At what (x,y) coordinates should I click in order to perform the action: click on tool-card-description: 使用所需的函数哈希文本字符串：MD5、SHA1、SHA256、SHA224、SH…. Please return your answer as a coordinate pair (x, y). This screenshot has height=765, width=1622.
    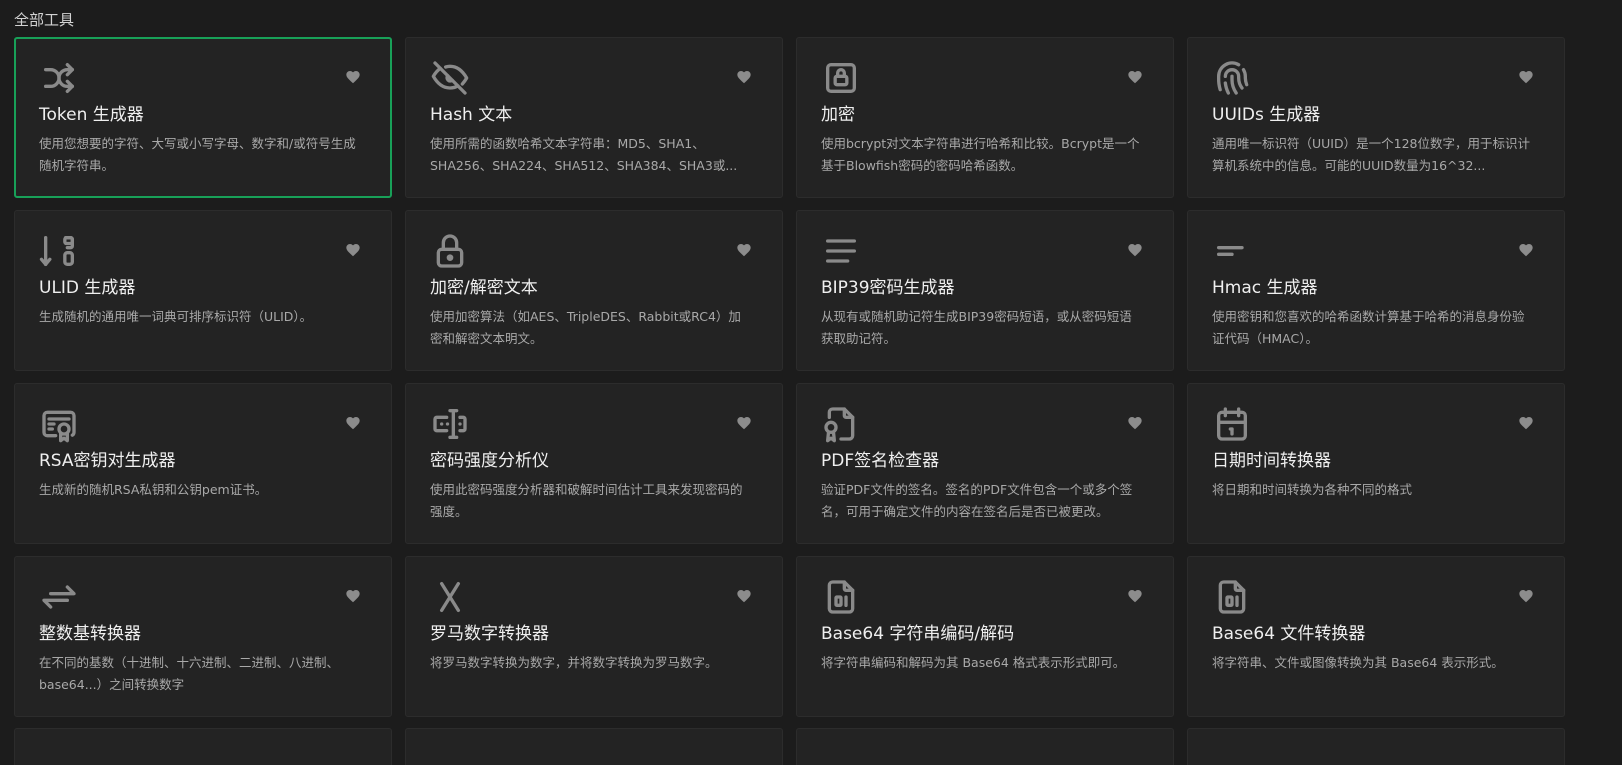
    Looking at the image, I should click on (584, 154).